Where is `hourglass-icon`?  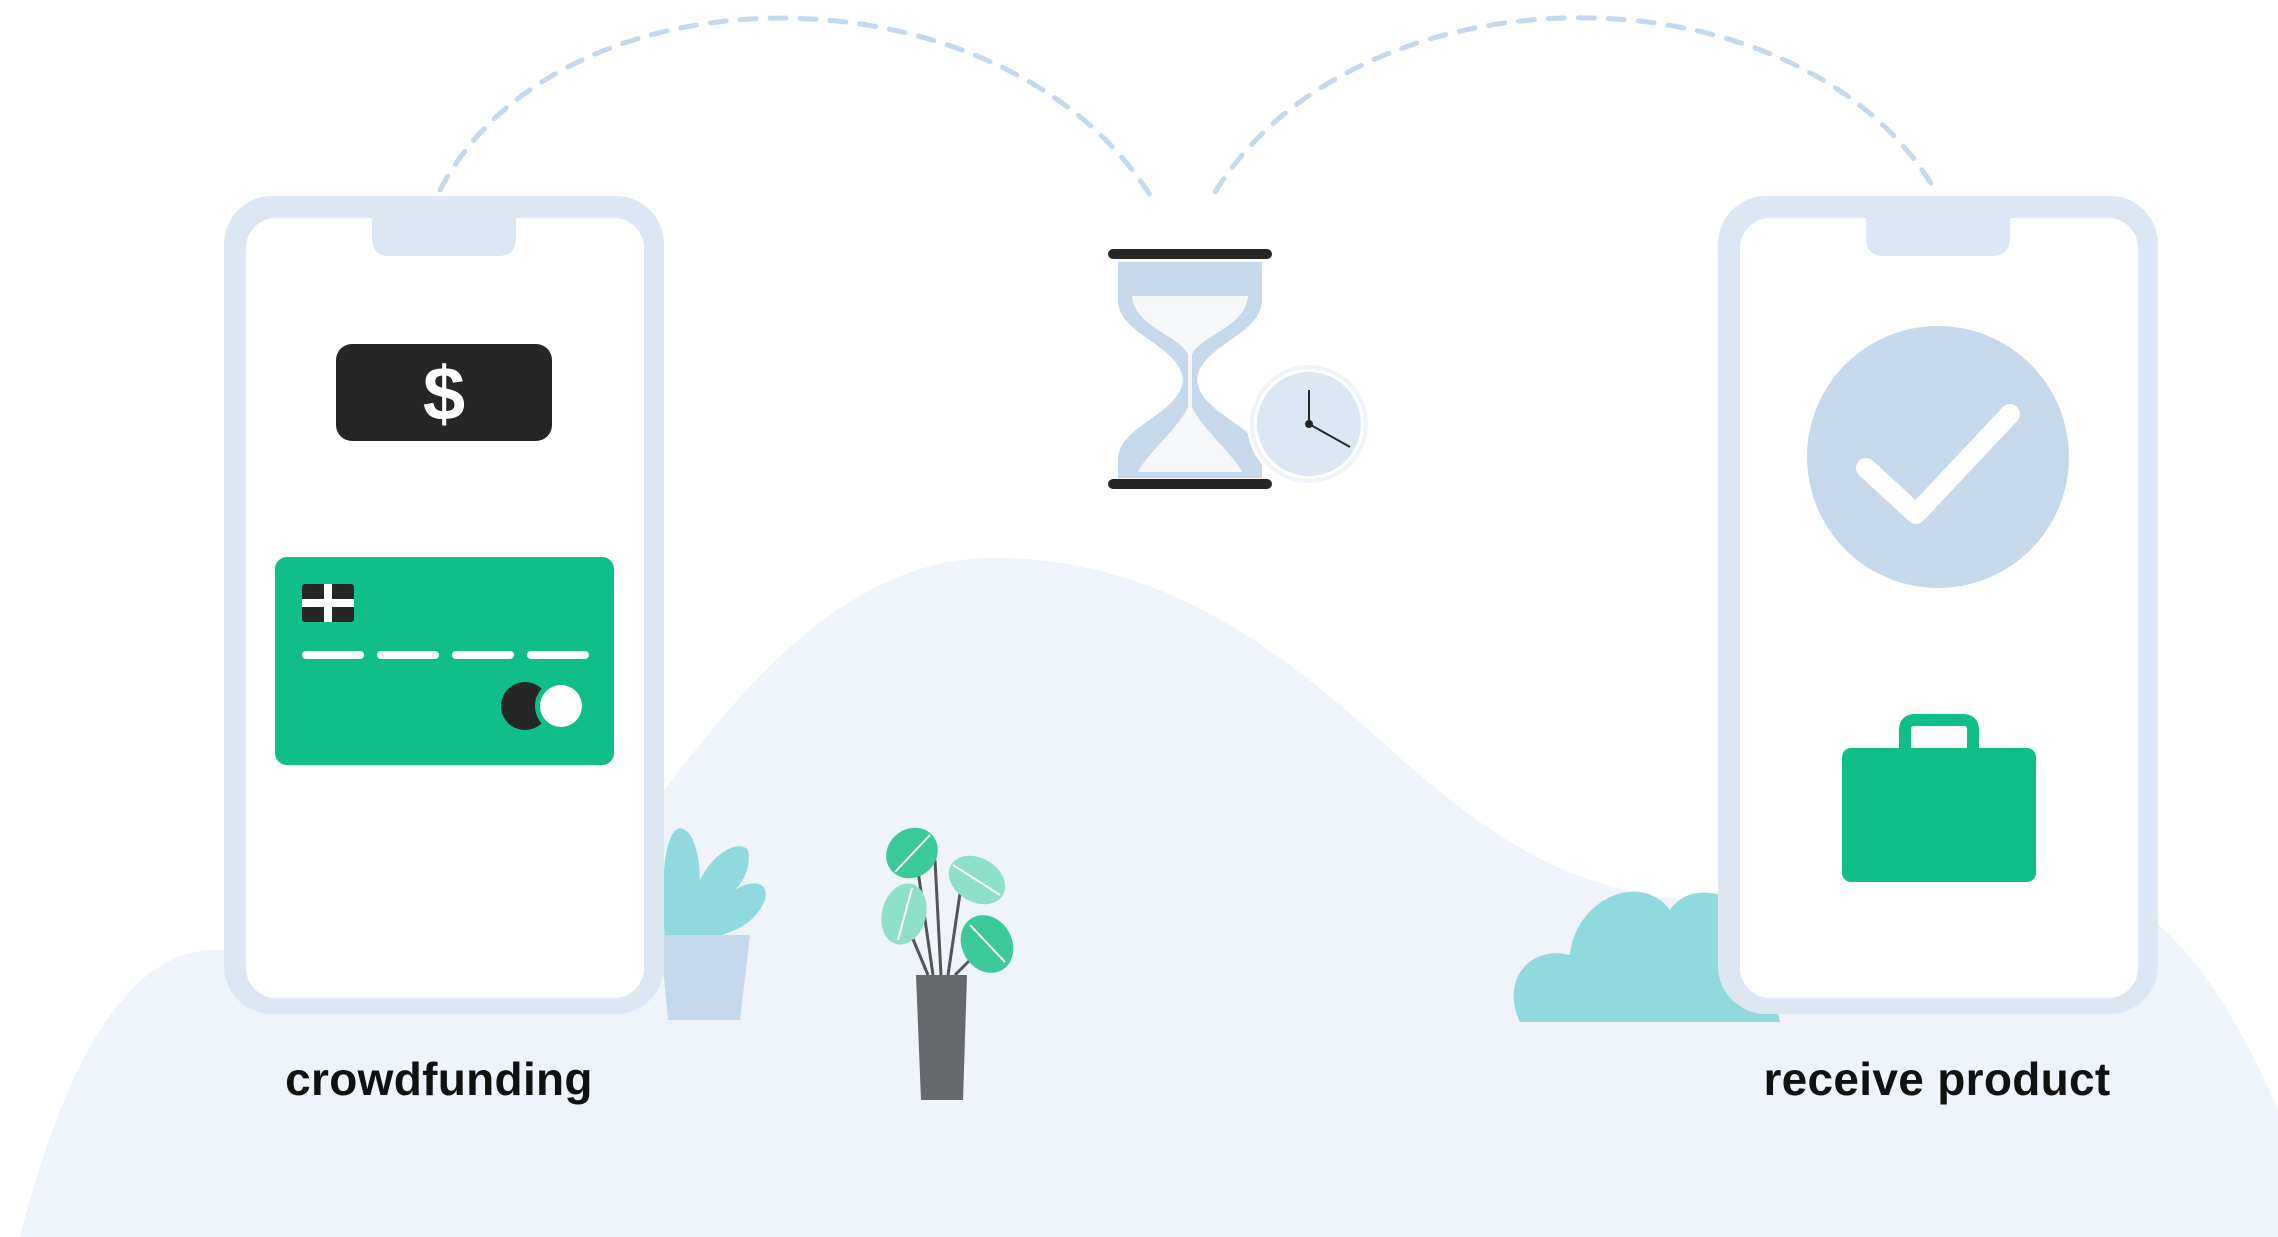
hourglass-icon is located at coordinates (1190, 369).